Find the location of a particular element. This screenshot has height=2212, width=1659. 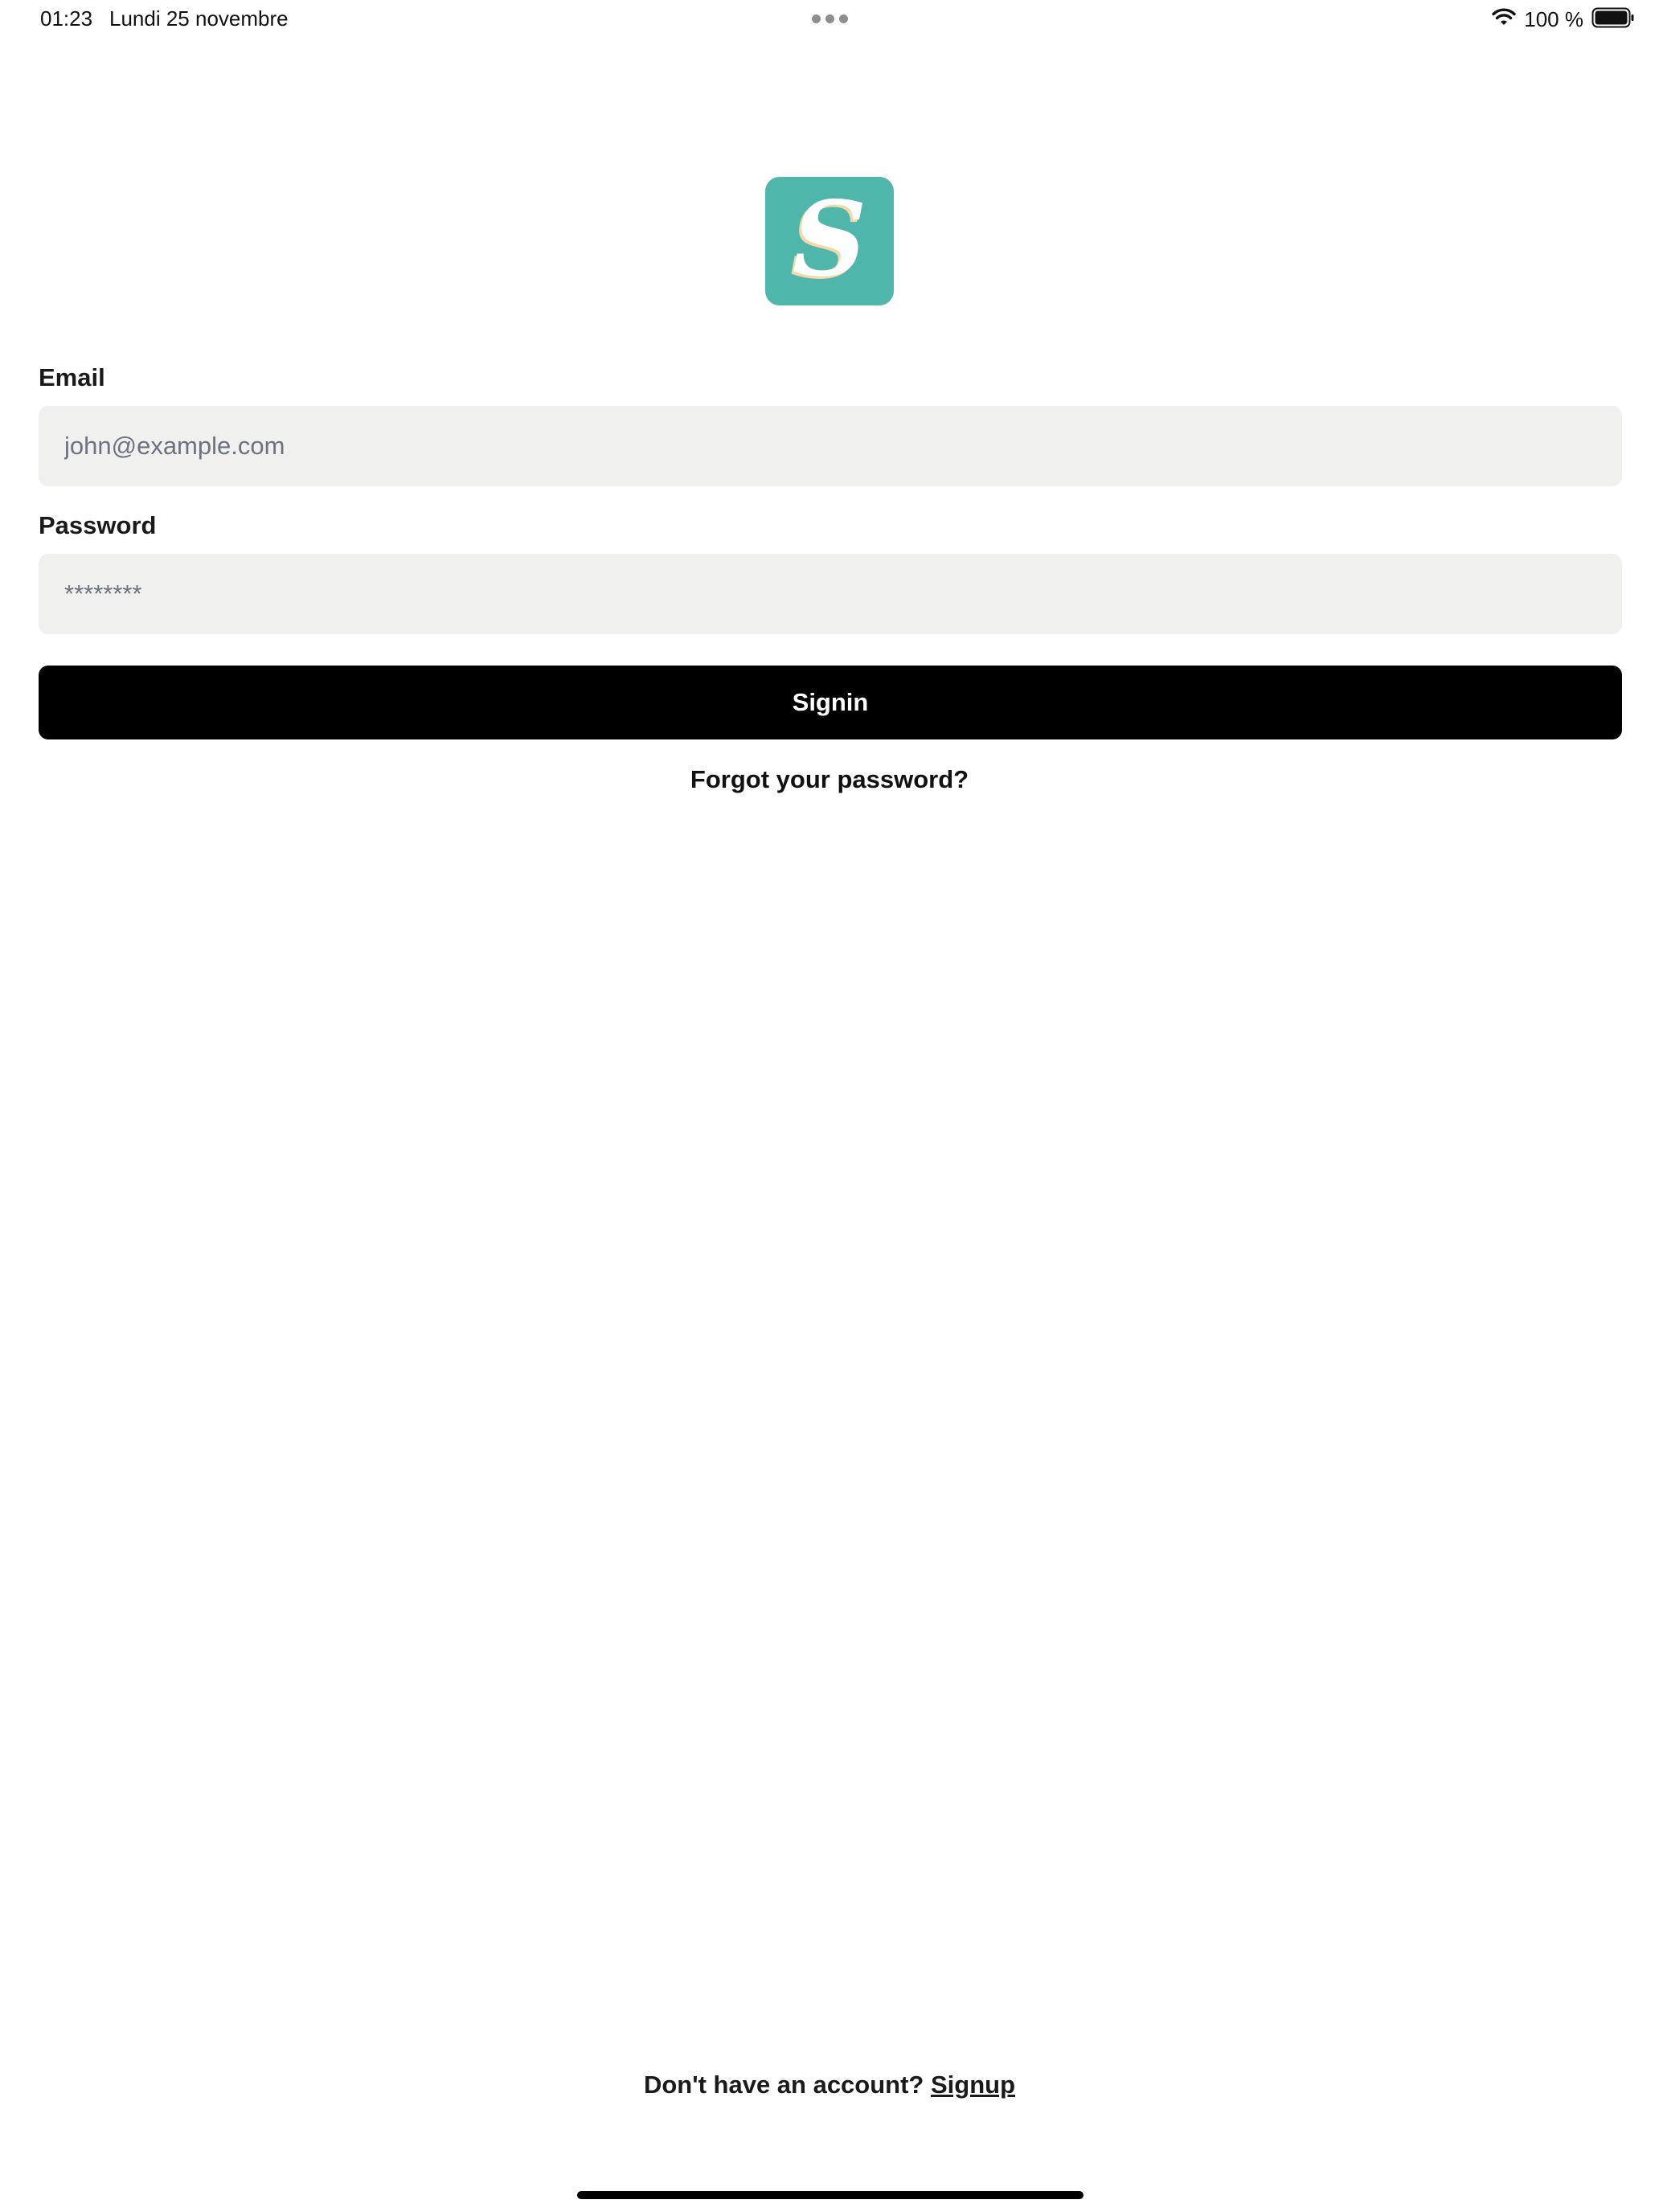

no-account-text: Don't have an account? is located at coordinates (787, 2085).